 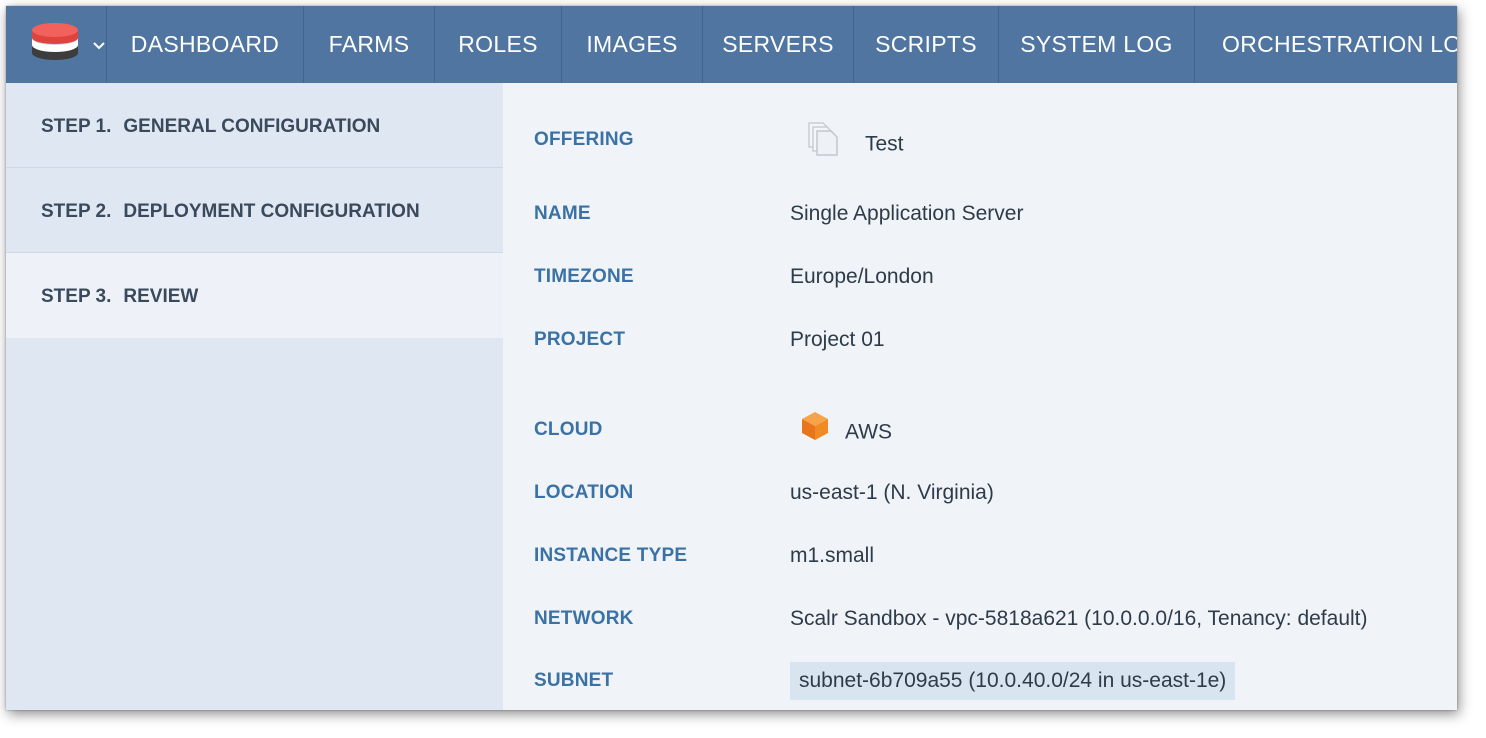 I want to click on timezone-row: TIMEZONE Europe/London, so click(x=980, y=277).